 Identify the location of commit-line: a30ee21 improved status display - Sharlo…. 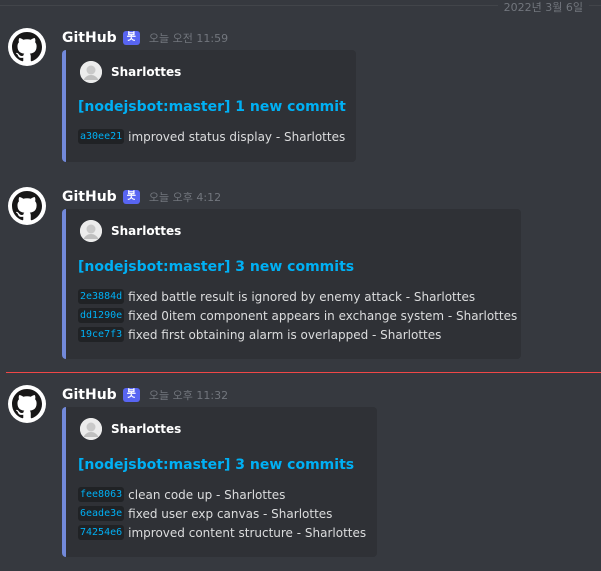
(211, 136).